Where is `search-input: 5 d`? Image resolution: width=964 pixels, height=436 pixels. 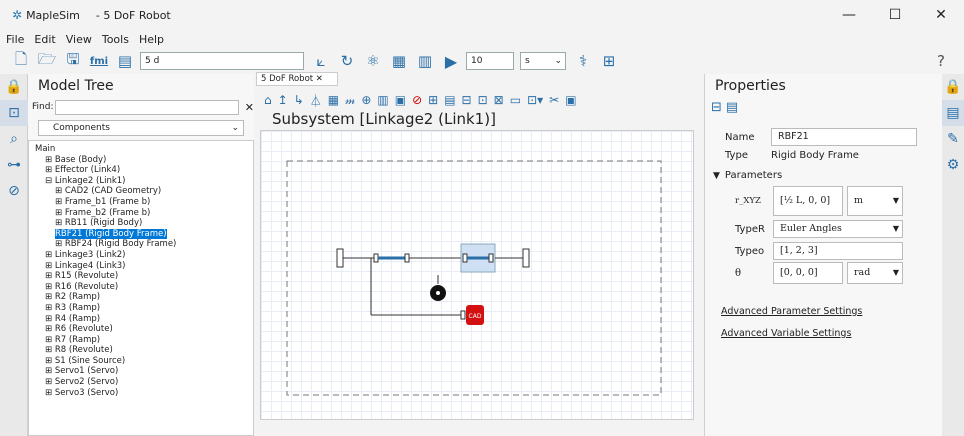 search-input: 5 d is located at coordinates (222, 61).